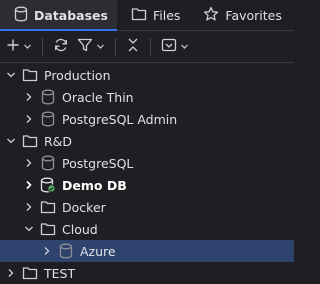  Describe the element at coordinates (147, 97) in the screenshot. I see `tree-item-oracle-thin: Oracle Thin` at that location.